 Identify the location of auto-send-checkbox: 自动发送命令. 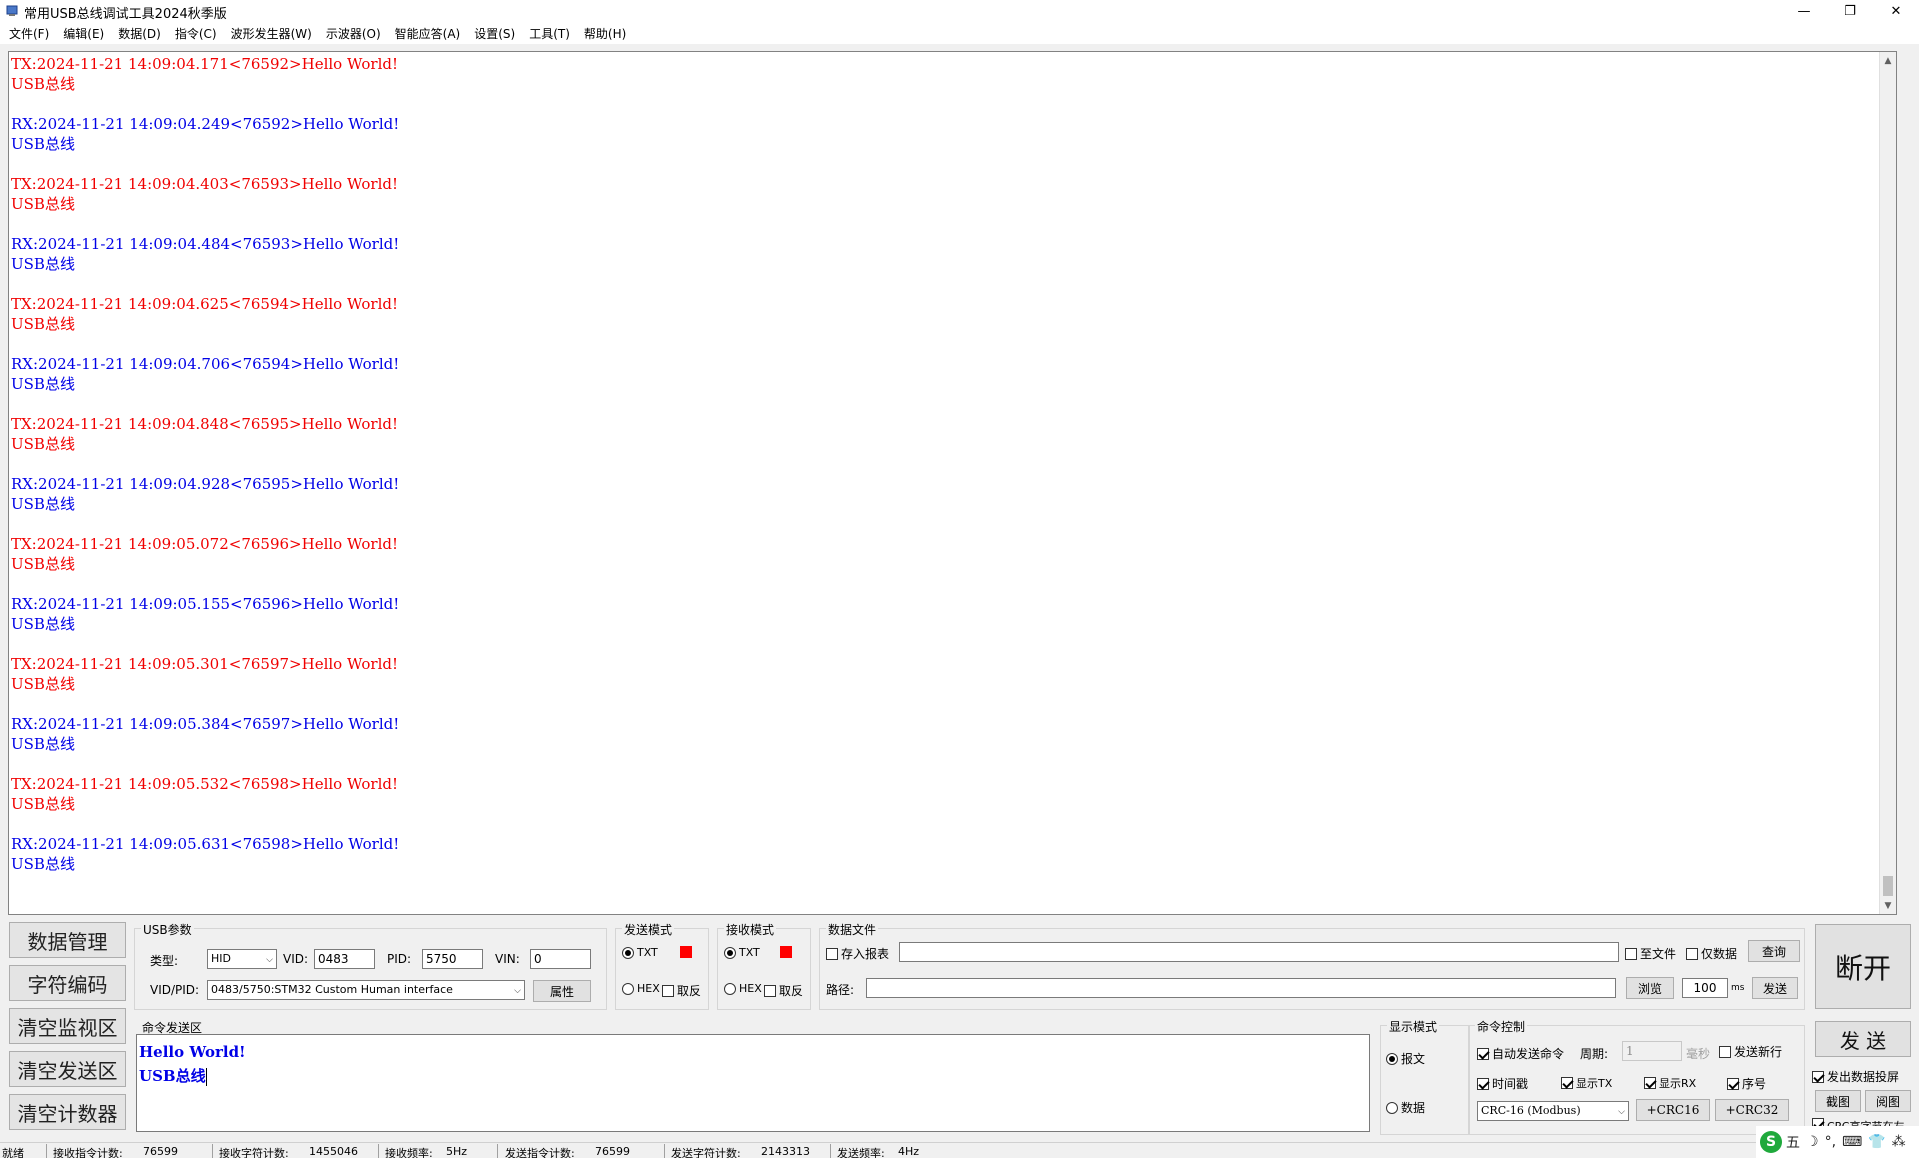
(1520, 1053).